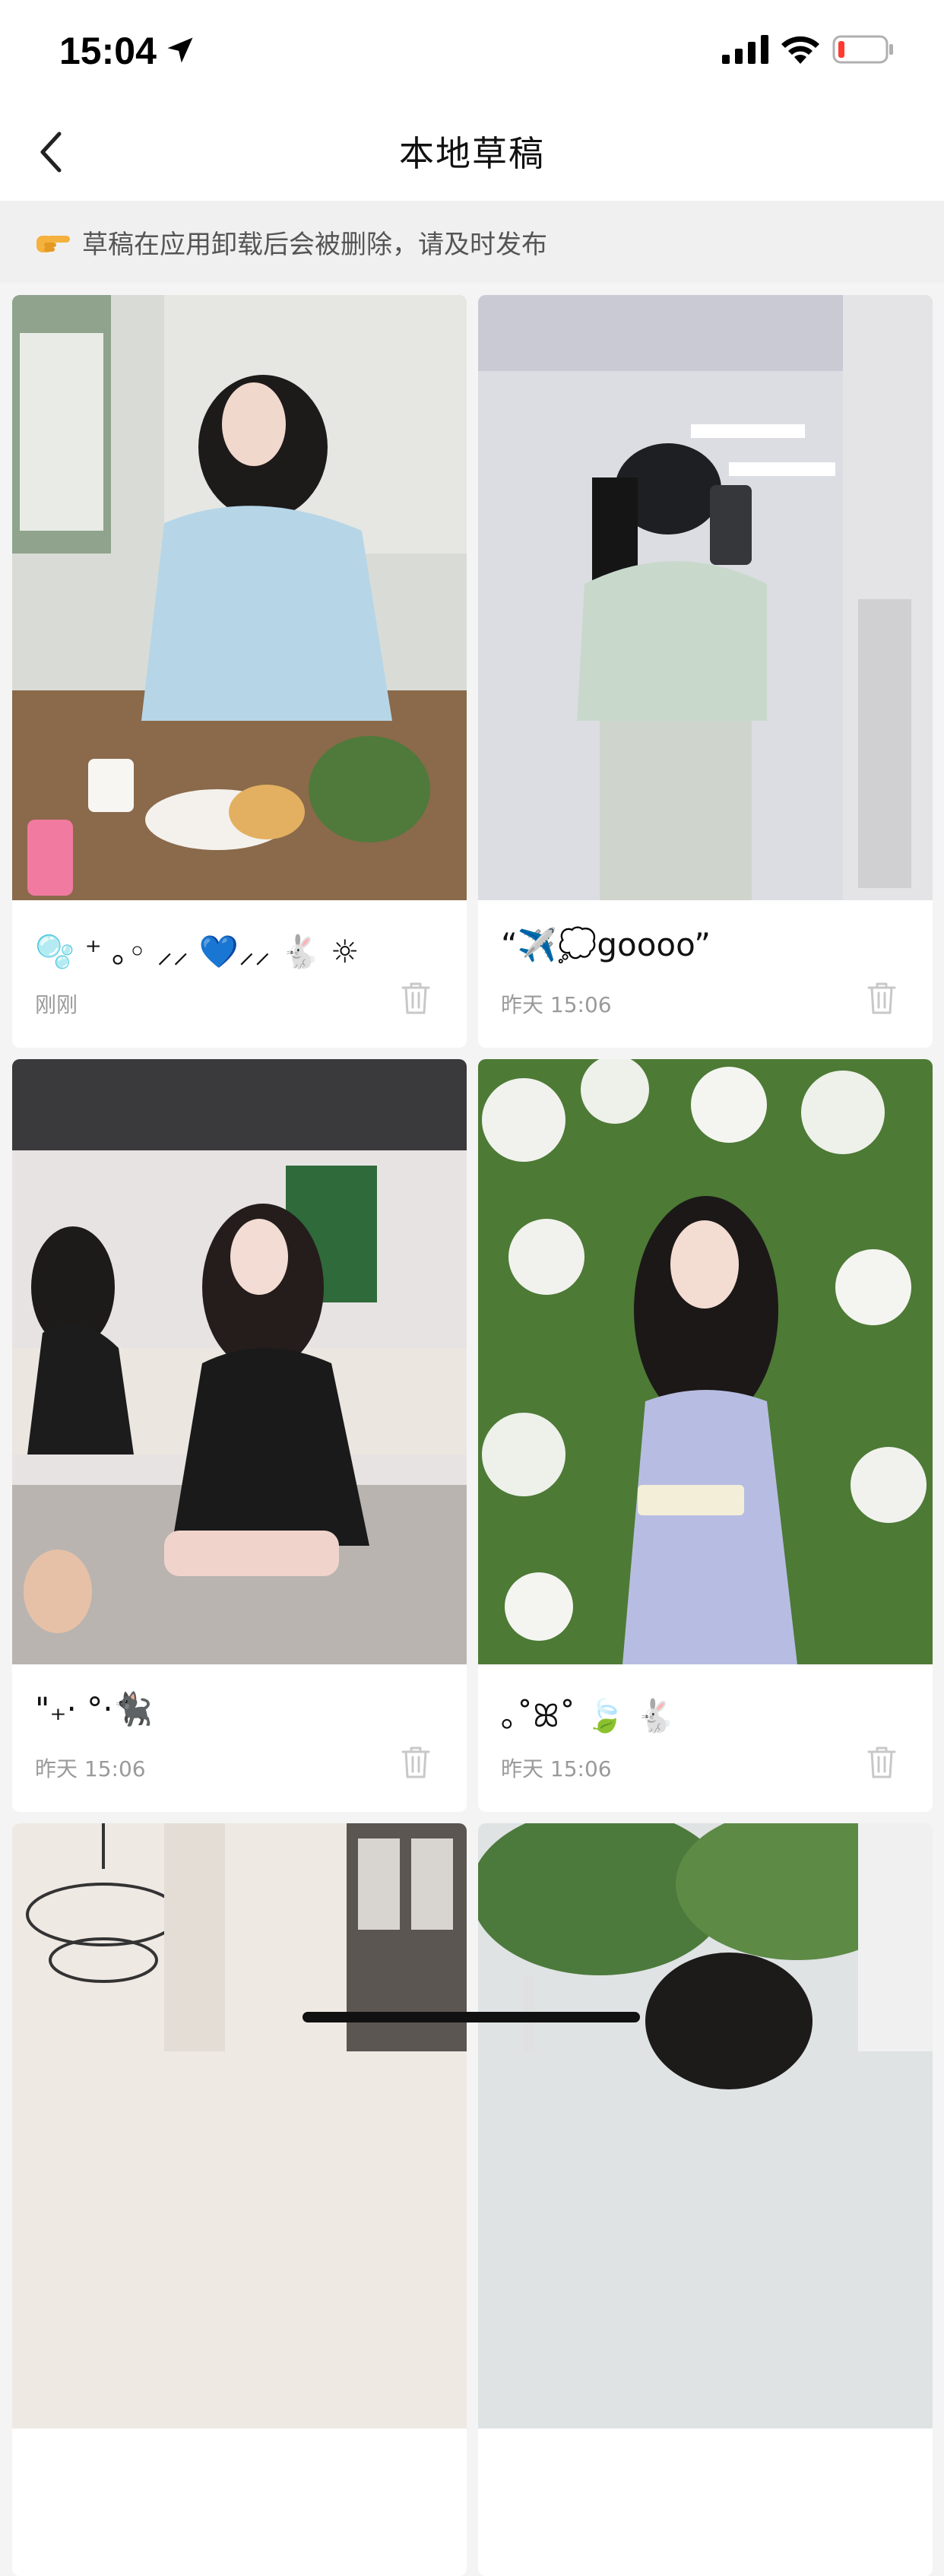  What do you see at coordinates (56, 1005) in the screenshot?
I see `draft-timestamp: 刚刚` at bounding box center [56, 1005].